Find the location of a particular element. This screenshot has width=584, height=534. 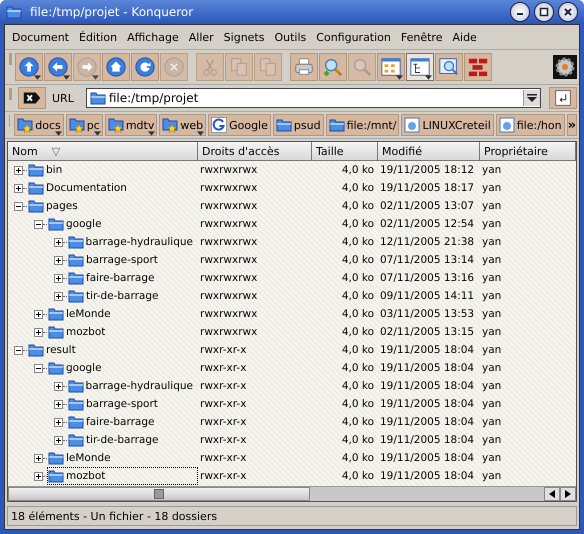

icon-view-button is located at coordinates (391, 67).